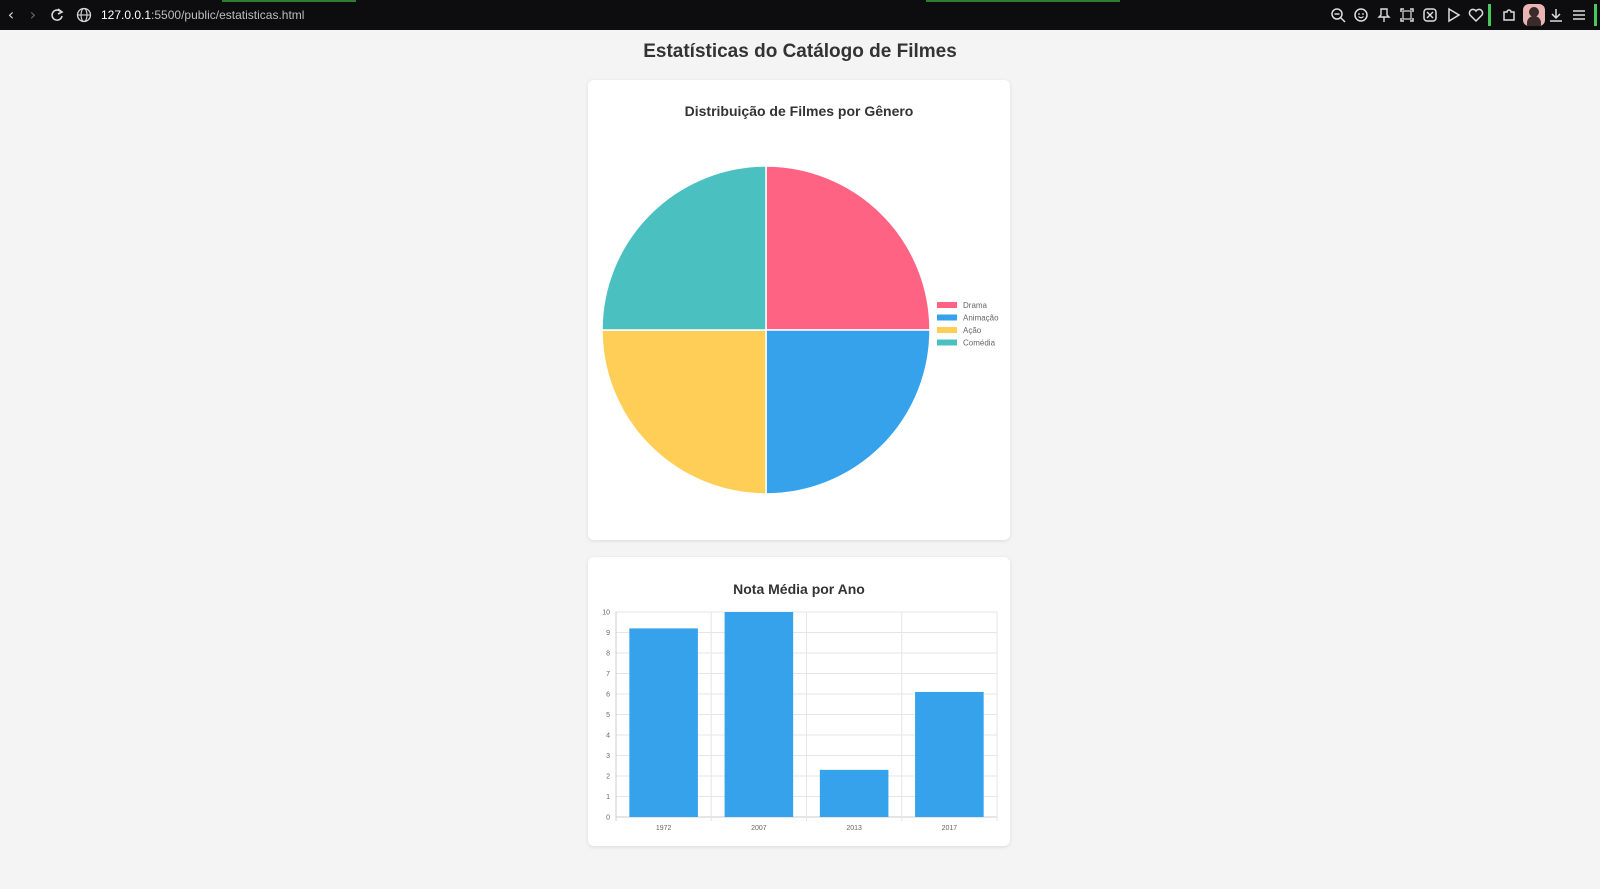  I want to click on address-bar: 127.0.0.1:5500/public/estatisticas.html, so click(202, 15).